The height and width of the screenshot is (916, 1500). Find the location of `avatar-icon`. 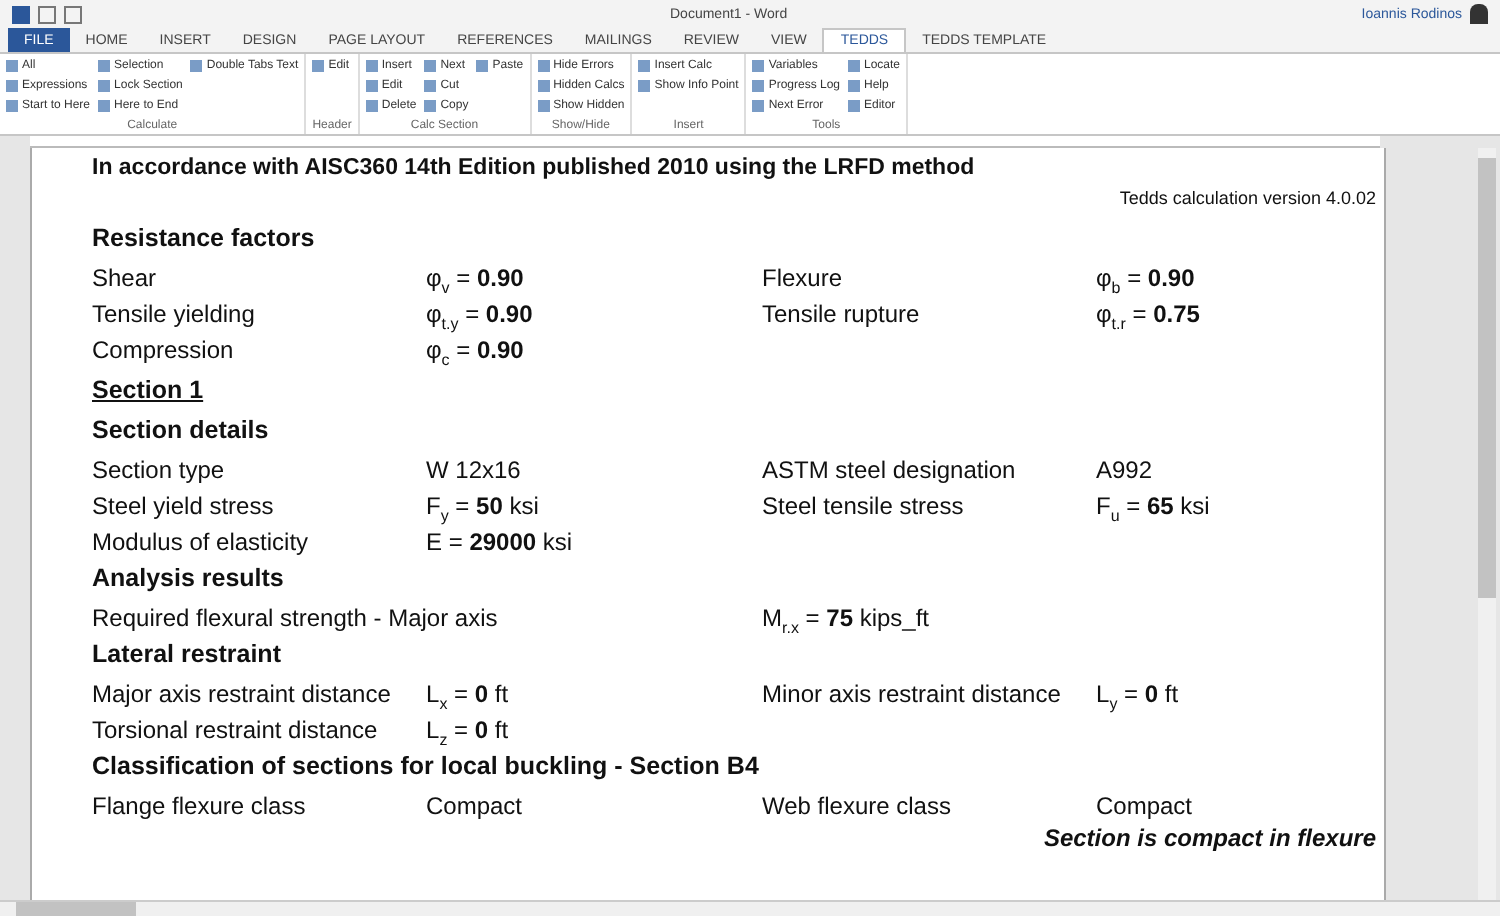

avatar-icon is located at coordinates (1479, 14).